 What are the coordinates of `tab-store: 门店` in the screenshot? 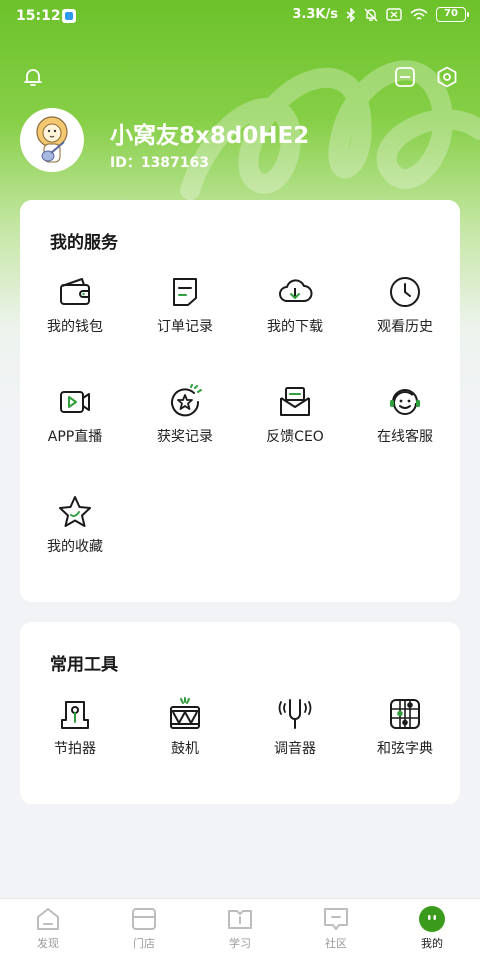 It's located at (144, 928).